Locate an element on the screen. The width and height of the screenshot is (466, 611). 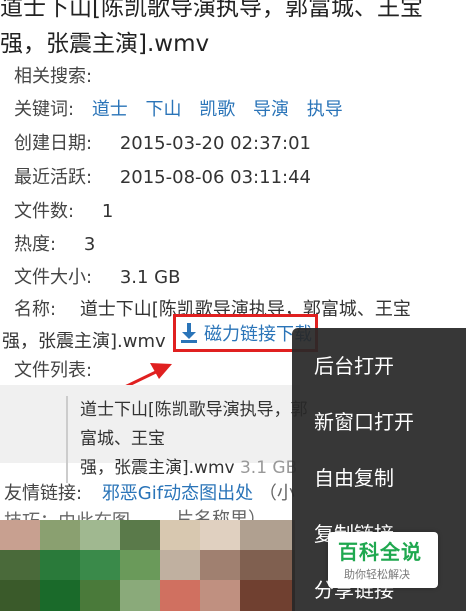
file-list-item: 道士下山[陈凯歌导演执导，郭富城、王宝 强，张震主演].wmv 3.1 GB is located at coordinates (193, 439).